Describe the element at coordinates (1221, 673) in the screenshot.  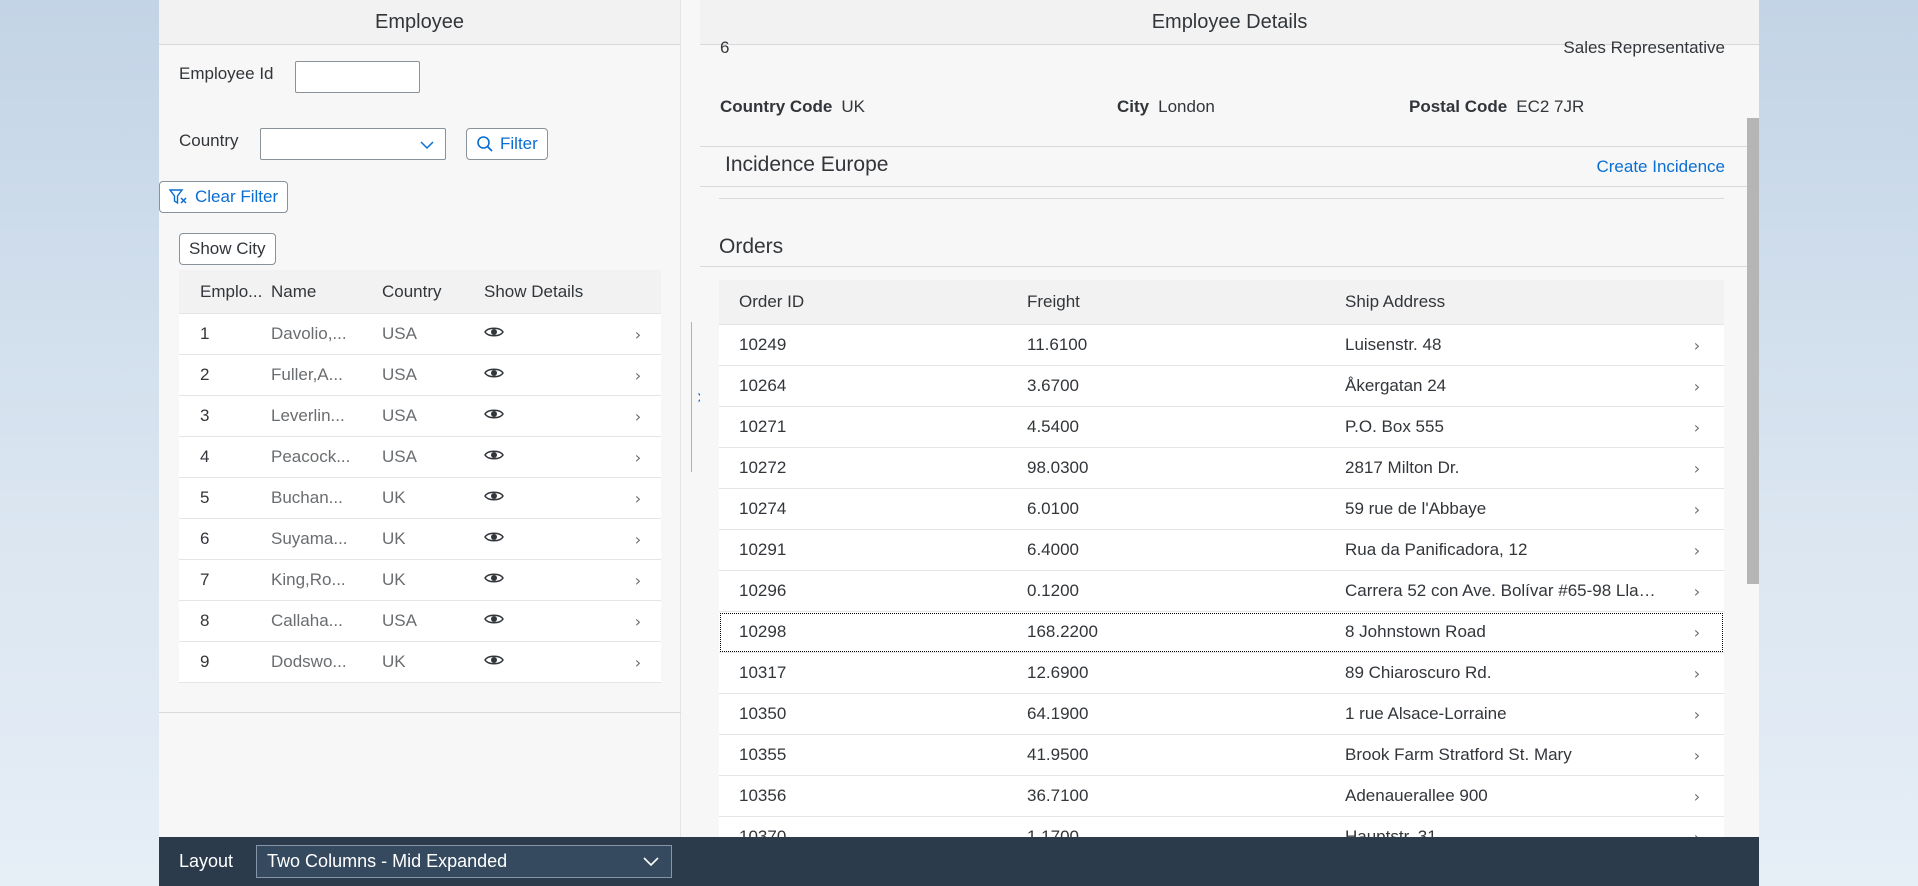
I see `table-row: 10317 12.6900 89 Chiaroscuro Rd. ›` at that location.